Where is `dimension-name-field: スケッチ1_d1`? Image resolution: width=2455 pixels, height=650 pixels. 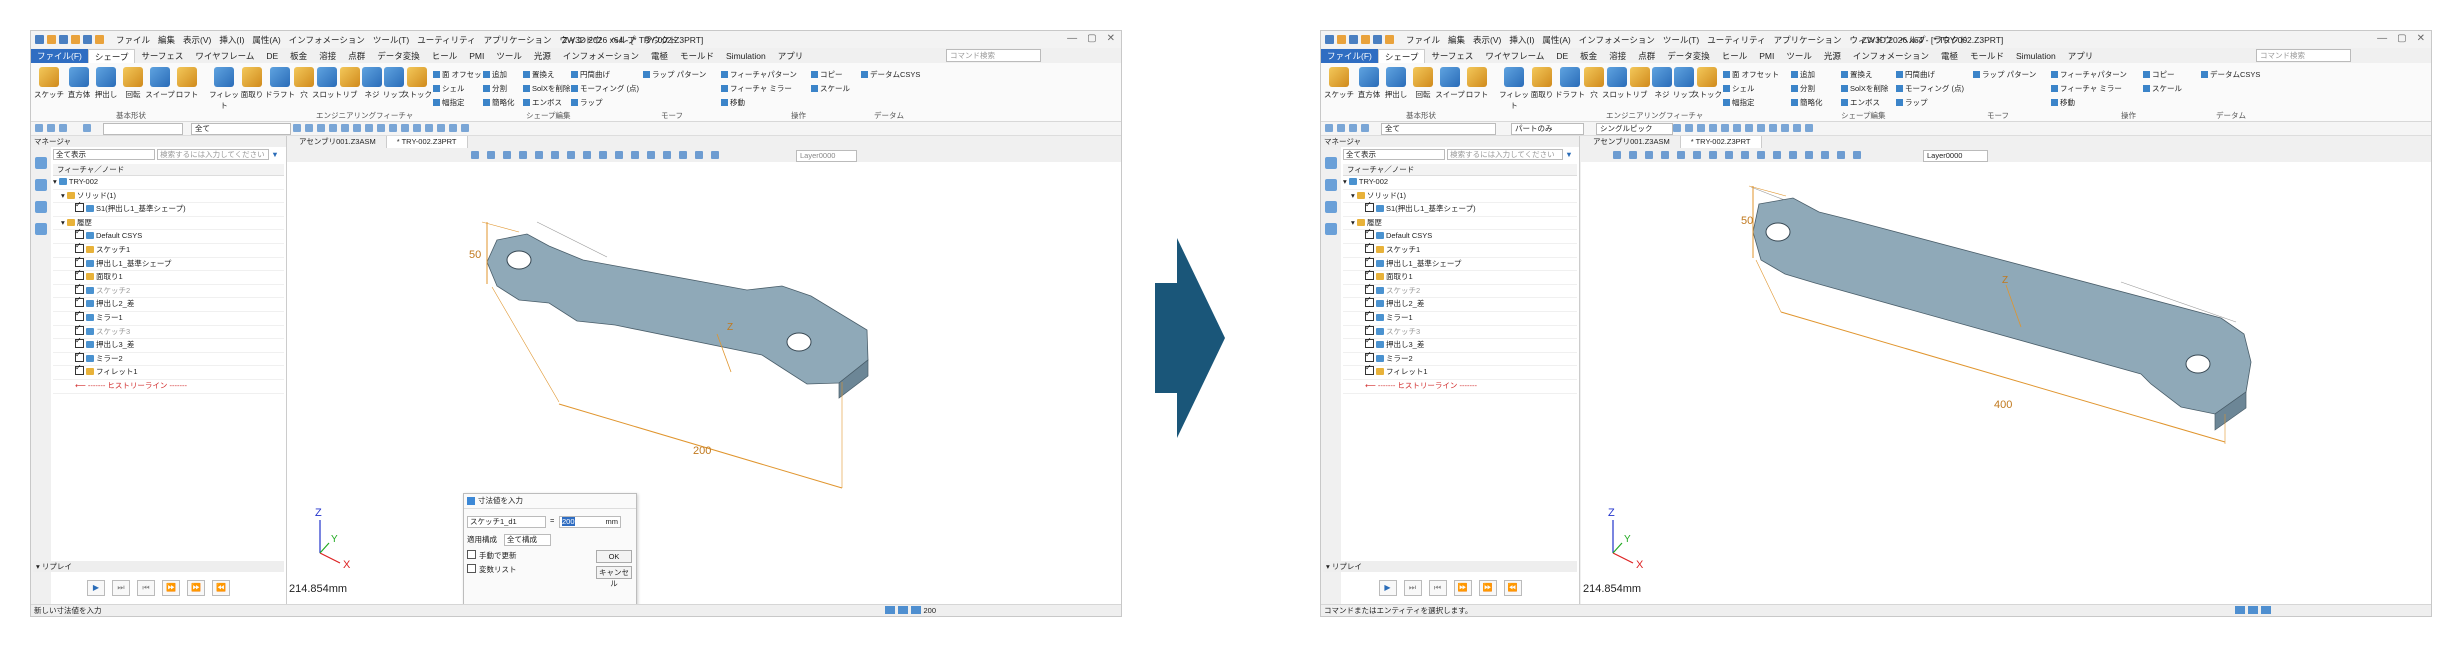
dimension-name-field: スケッチ1_d1 is located at coordinates (506, 522).